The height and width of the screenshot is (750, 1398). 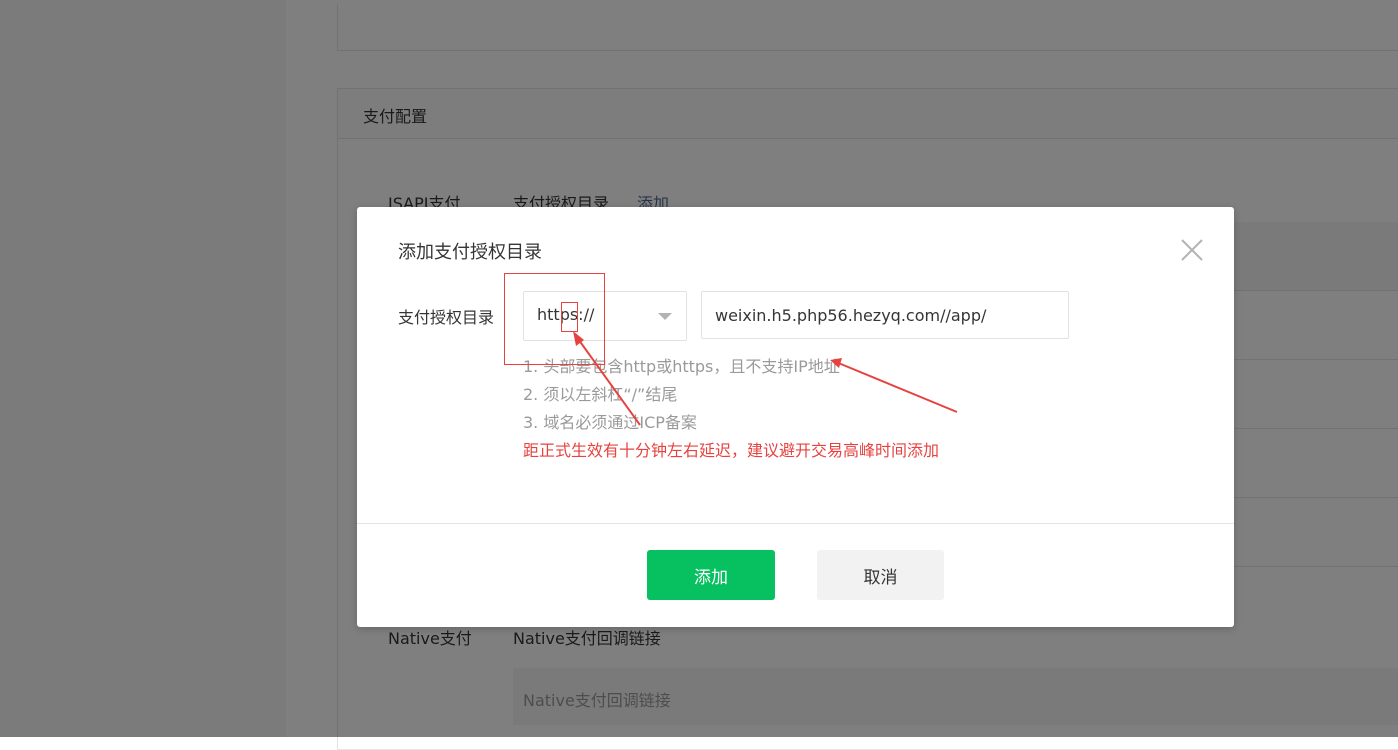 What do you see at coordinates (605, 316) in the screenshot?
I see `protocol-select: https://` at bounding box center [605, 316].